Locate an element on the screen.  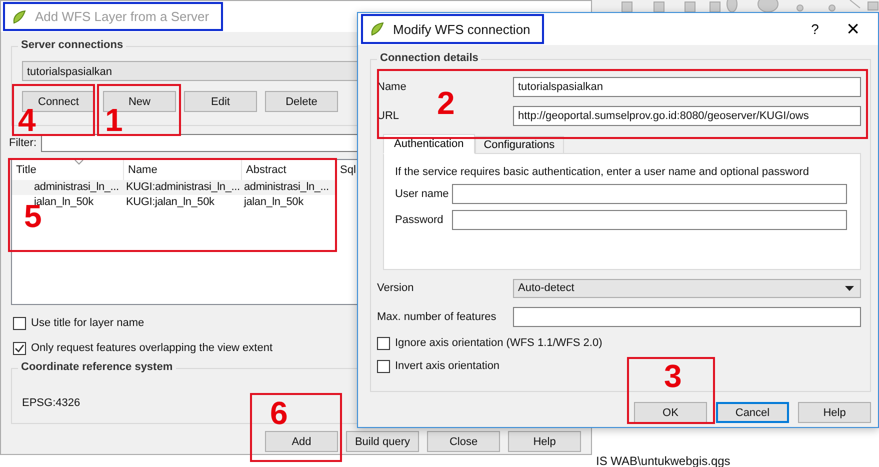
field-label: Max. number of features is located at coordinates (437, 317).